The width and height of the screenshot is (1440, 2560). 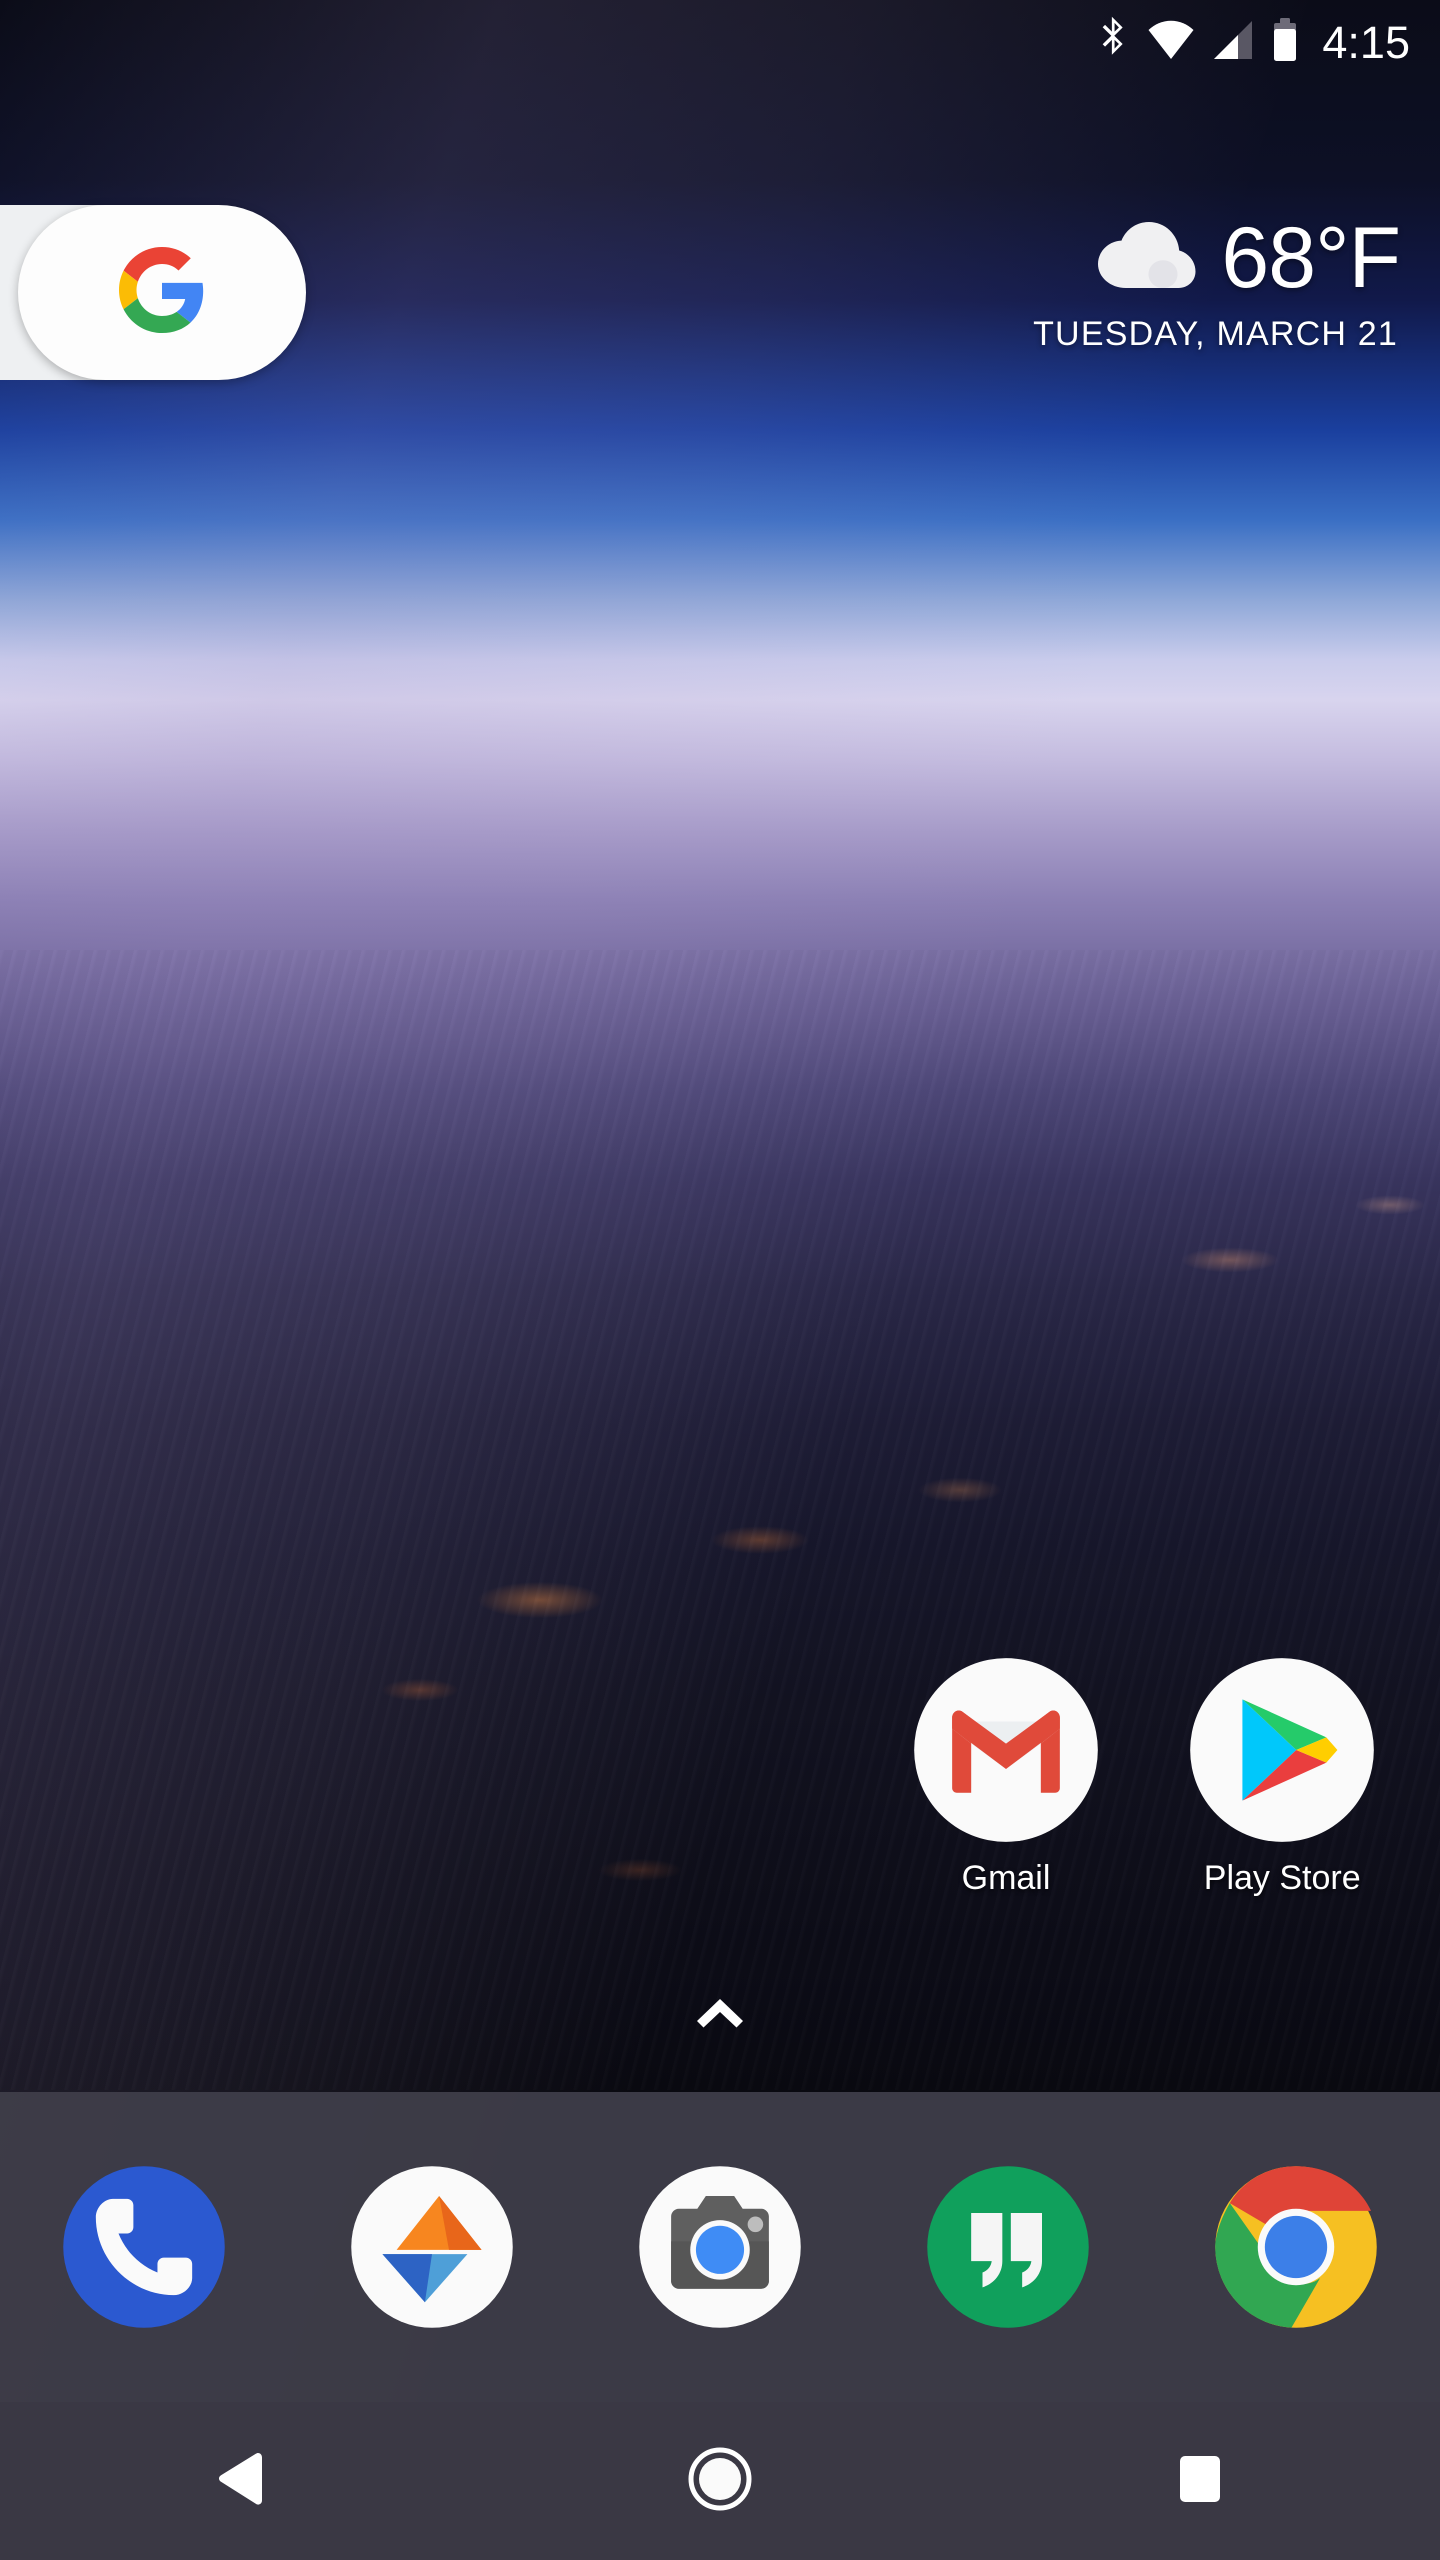 I want to click on google-g-icon, so click(x=162, y=292).